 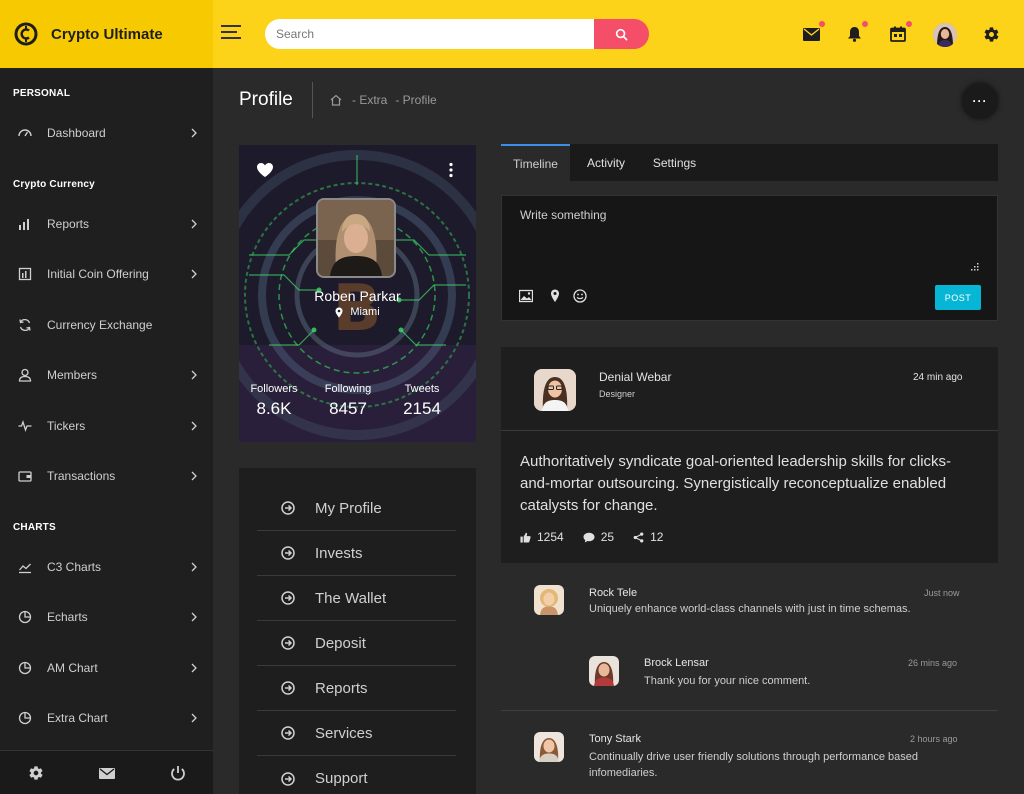 What do you see at coordinates (106, 375) in the screenshot?
I see `sidebar-item-members: Members` at bounding box center [106, 375].